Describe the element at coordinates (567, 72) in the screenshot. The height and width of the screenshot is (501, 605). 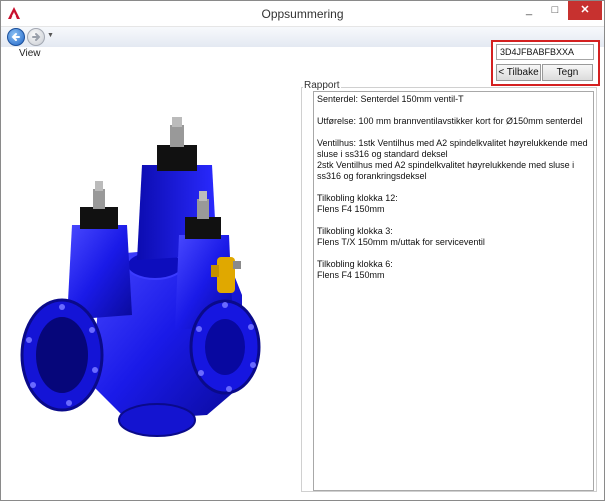
I see `draw-button: Tegn` at that location.